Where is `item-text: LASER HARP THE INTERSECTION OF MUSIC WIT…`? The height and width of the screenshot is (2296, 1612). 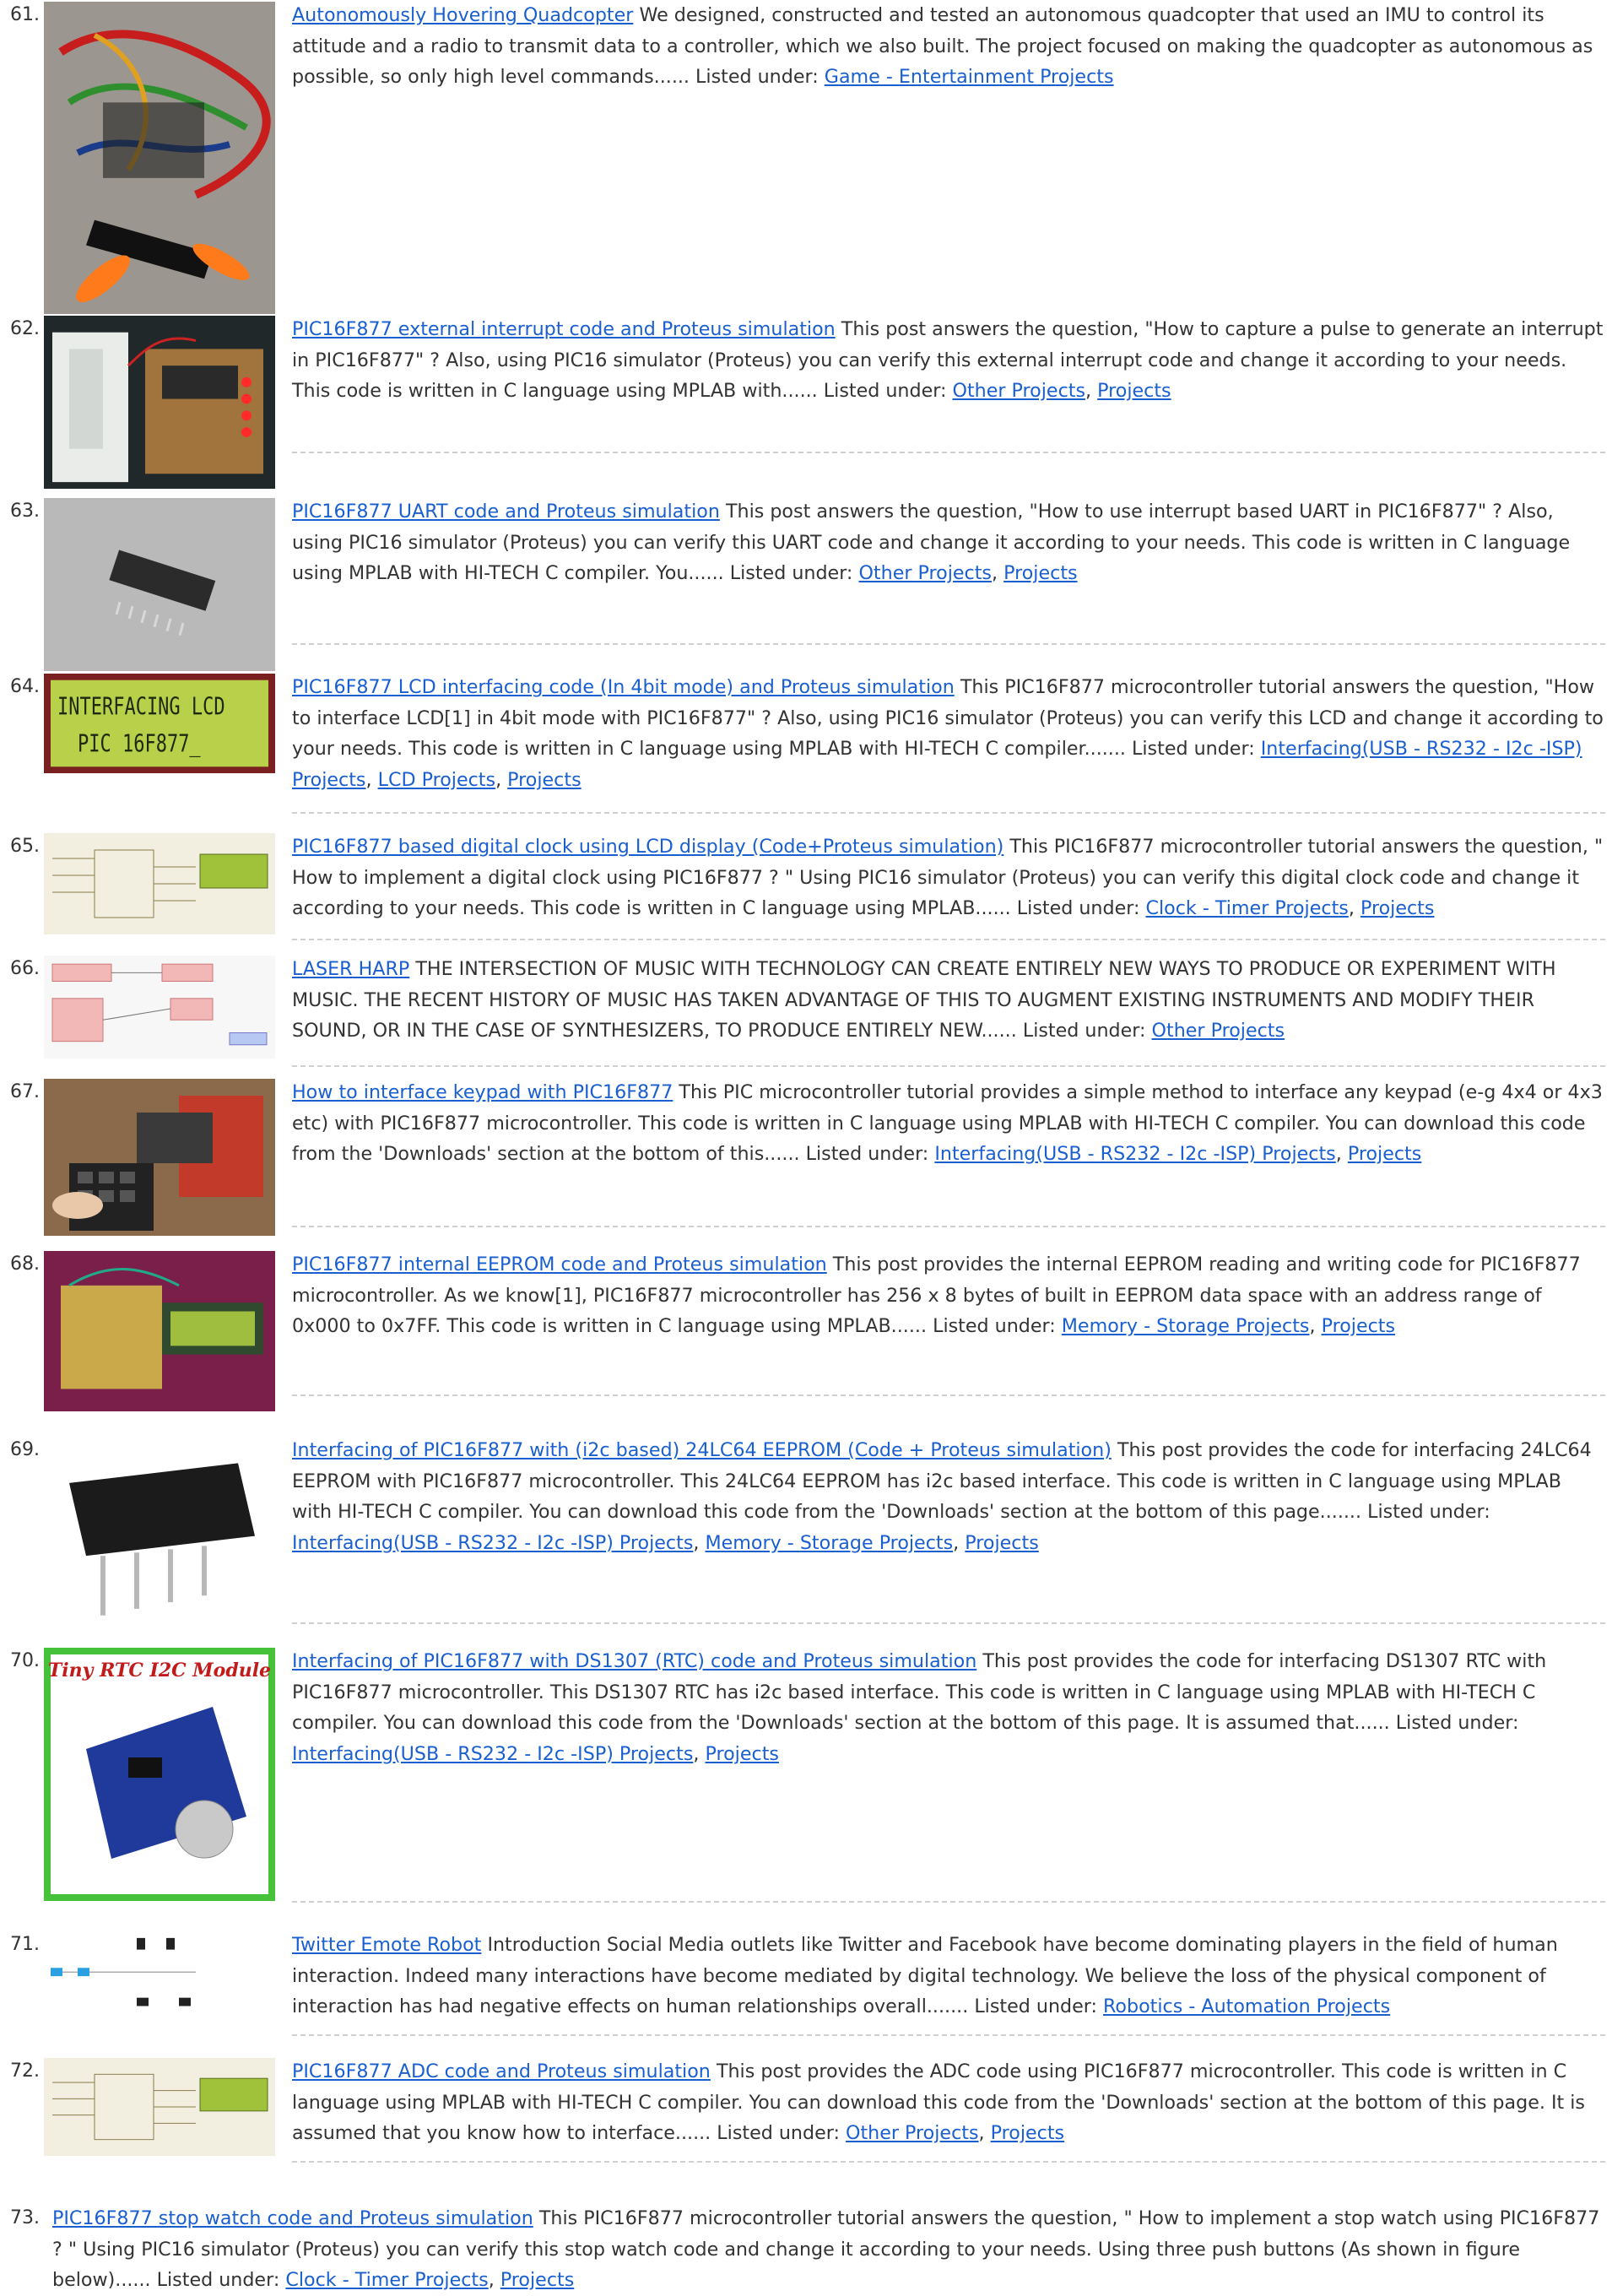
item-text: LASER HARP THE INTERSECTION OF MUSIC WIT… is located at coordinates (948, 1000).